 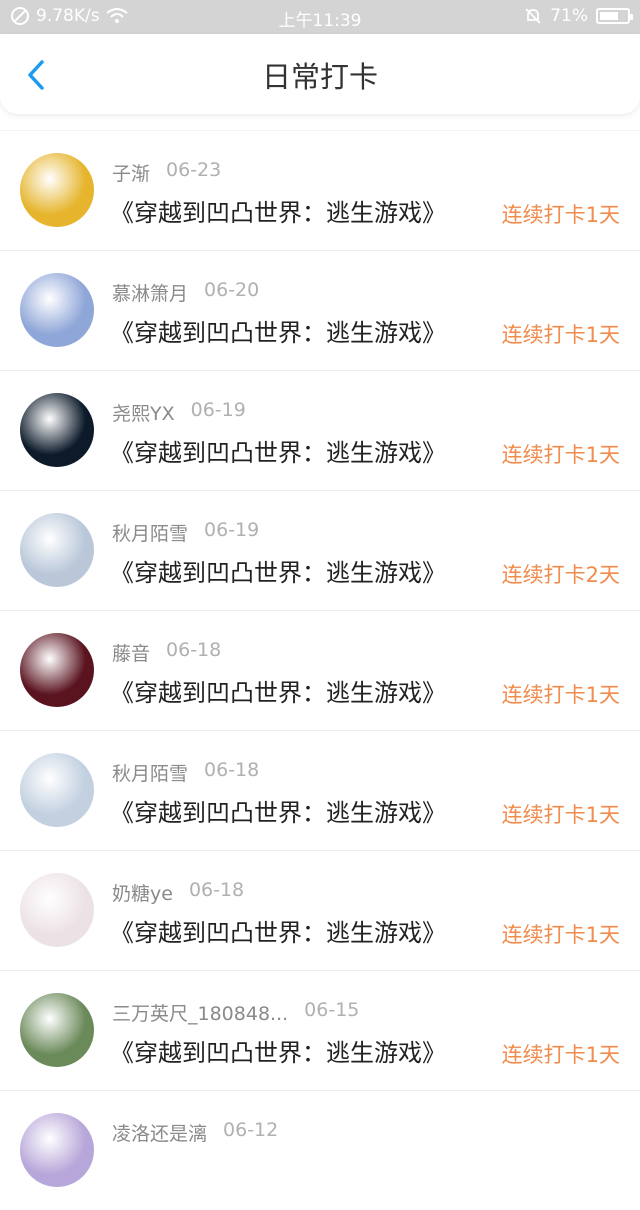 I want to click on streak-label: 连续打卡2天, so click(x=560, y=575).